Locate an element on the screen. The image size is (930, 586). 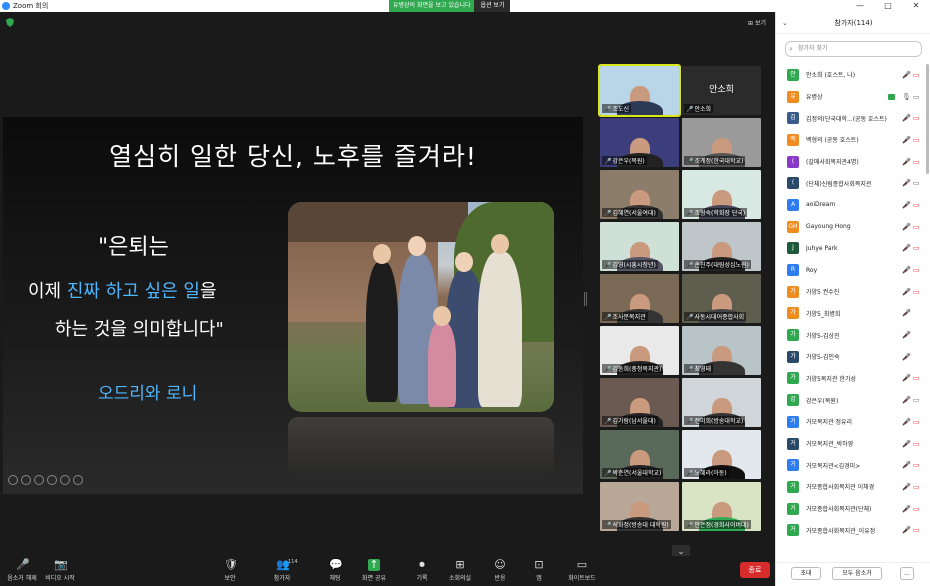
video-tile: 🎤손진주(대림성심노원) is located at coordinates (721, 246).